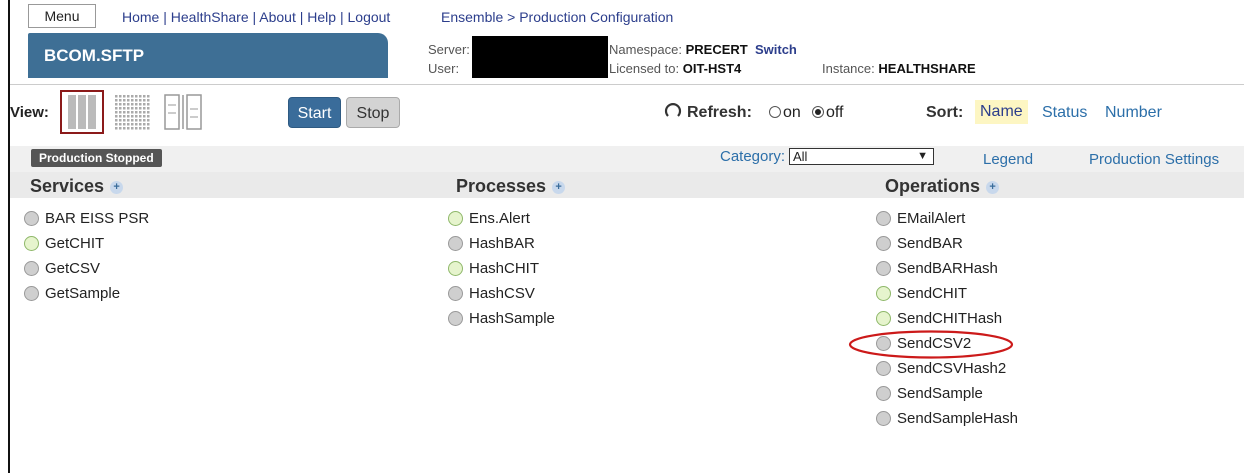  Describe the element at coordinates (82, 112) in the screenshot. I see `view-columns-icon` at that location.